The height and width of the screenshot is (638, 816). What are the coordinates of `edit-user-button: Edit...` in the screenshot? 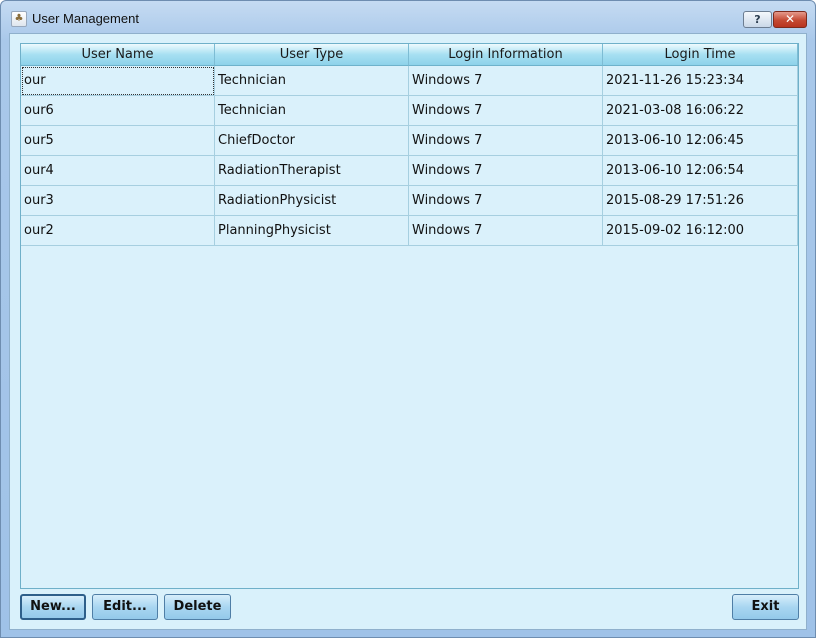 It's located at (125, 607).